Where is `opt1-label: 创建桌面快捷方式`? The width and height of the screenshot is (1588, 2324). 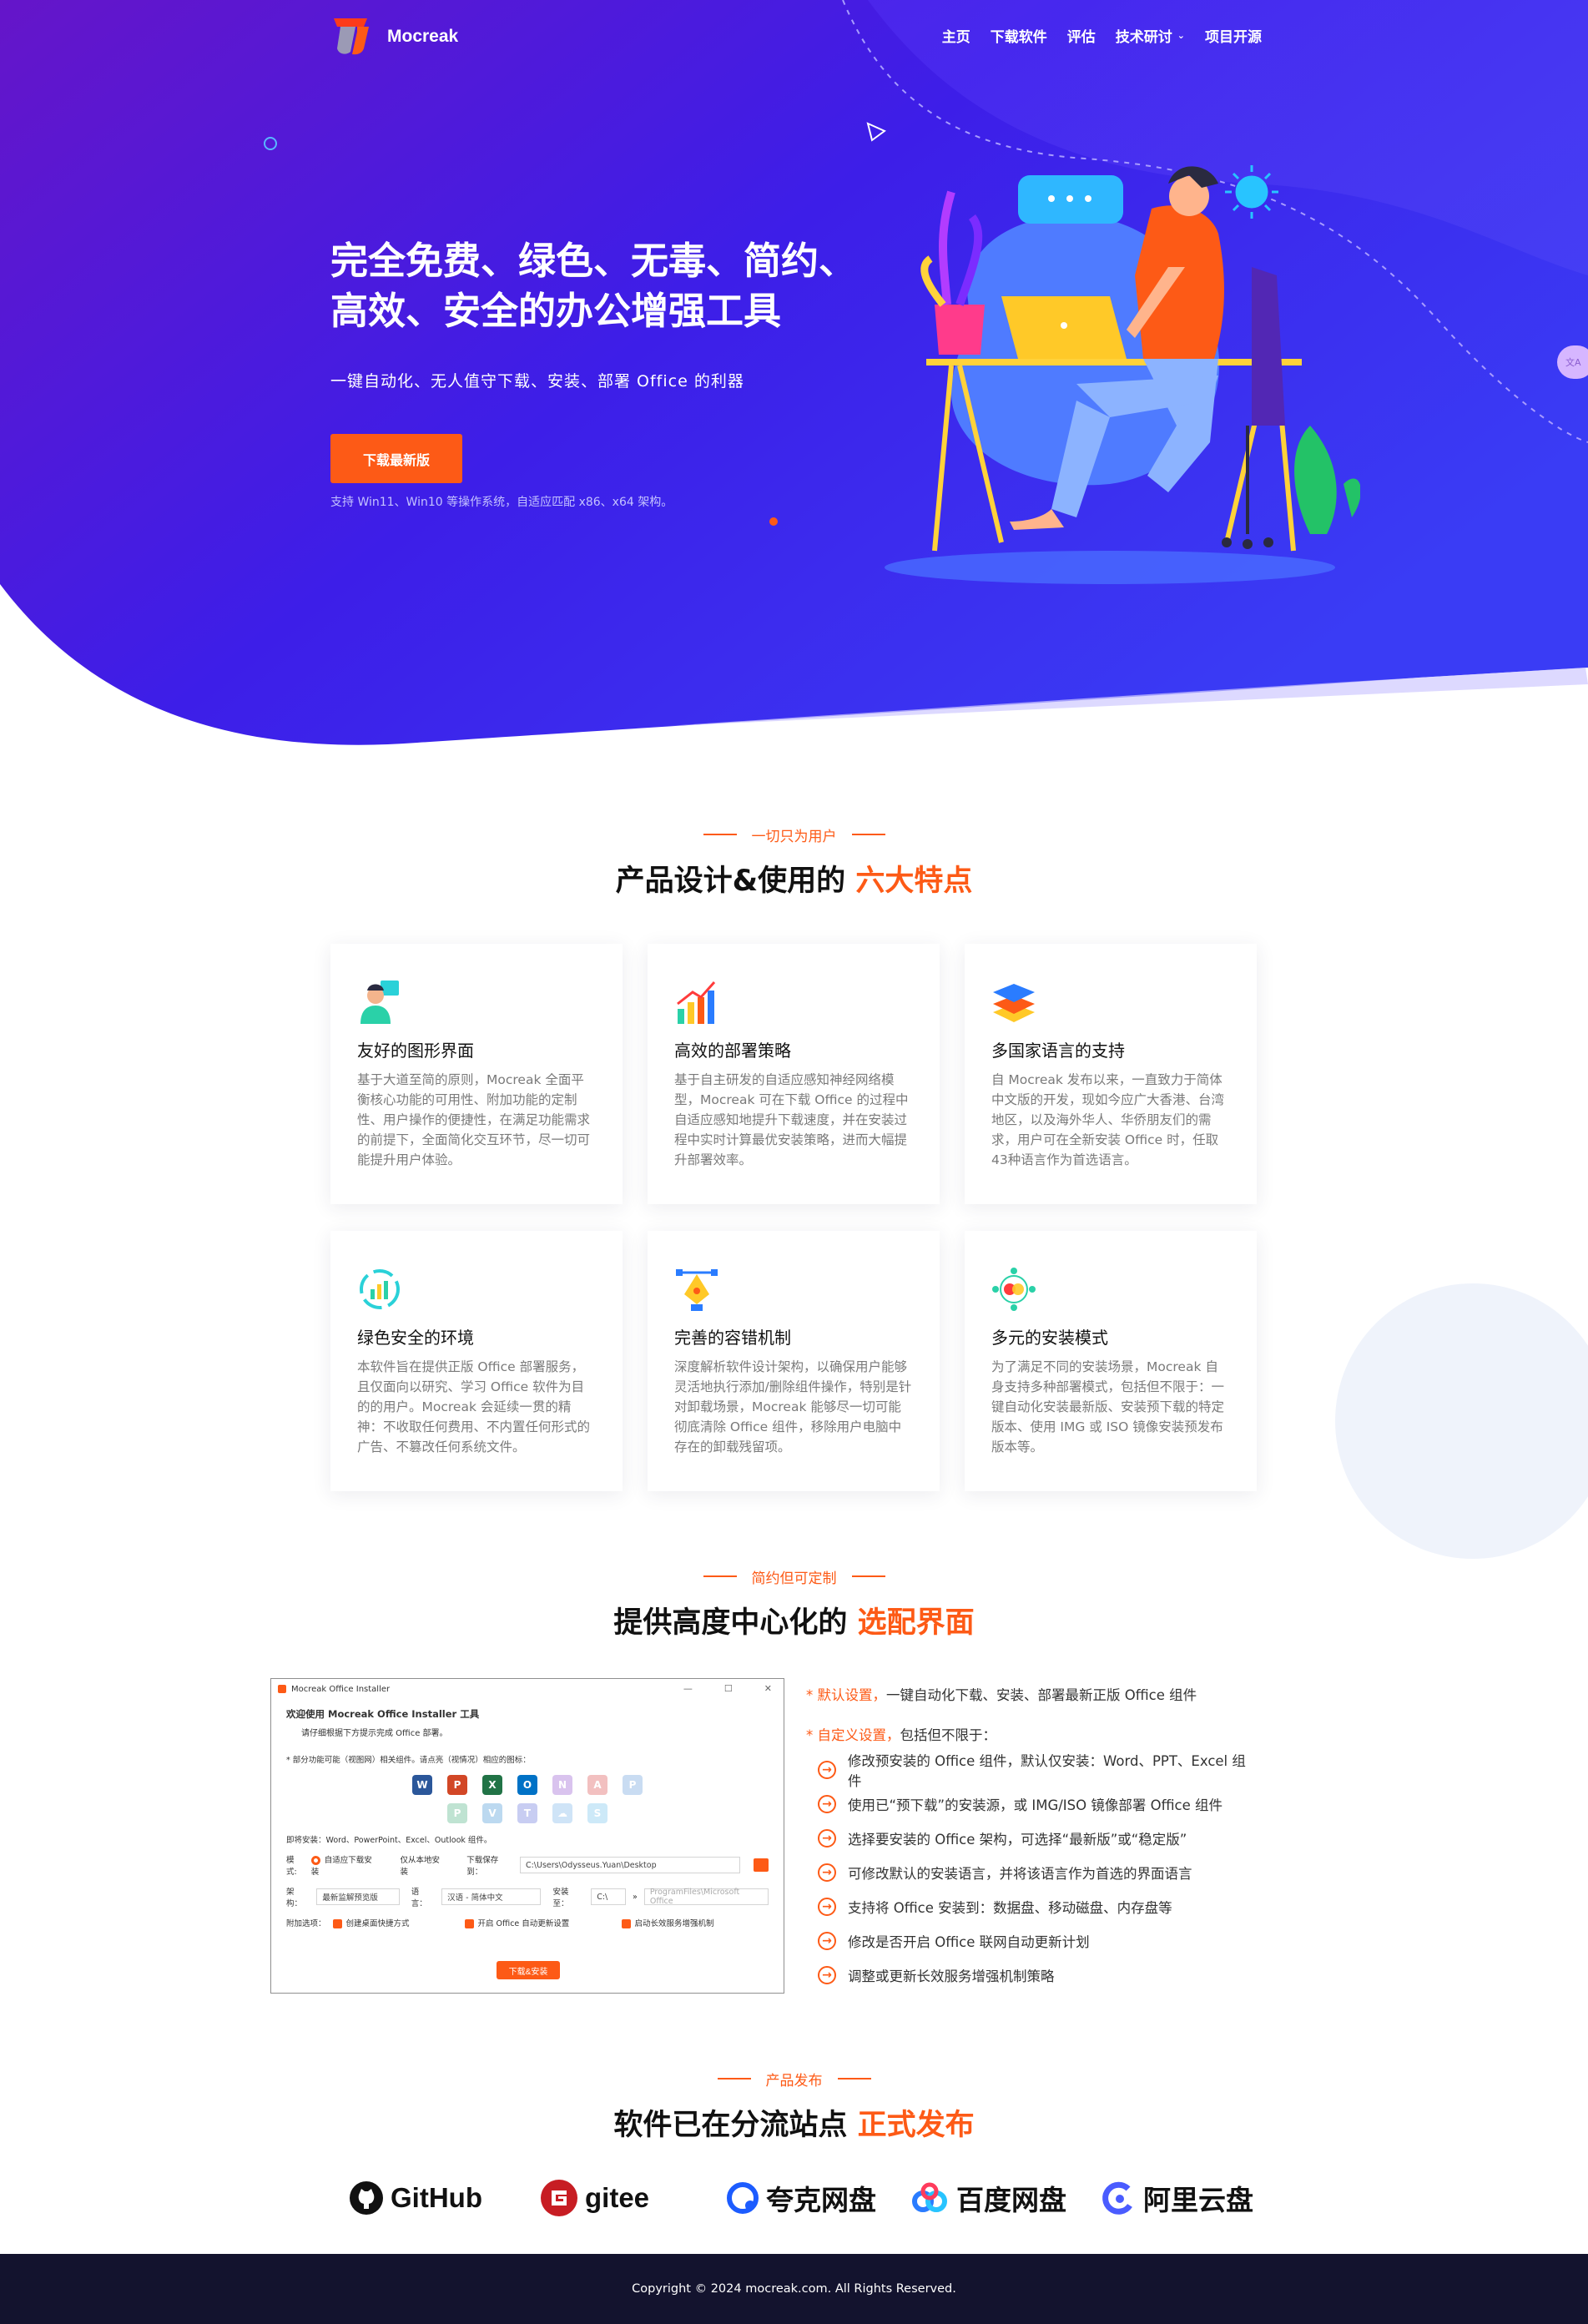
opt1-label: 创建桌面快捷方式 is located at coordinates (378, 1923).